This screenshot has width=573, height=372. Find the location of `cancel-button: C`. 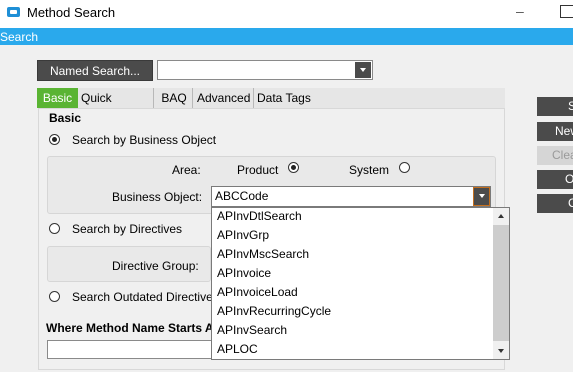

cancel-button: C is located at coordinates (555, 203).